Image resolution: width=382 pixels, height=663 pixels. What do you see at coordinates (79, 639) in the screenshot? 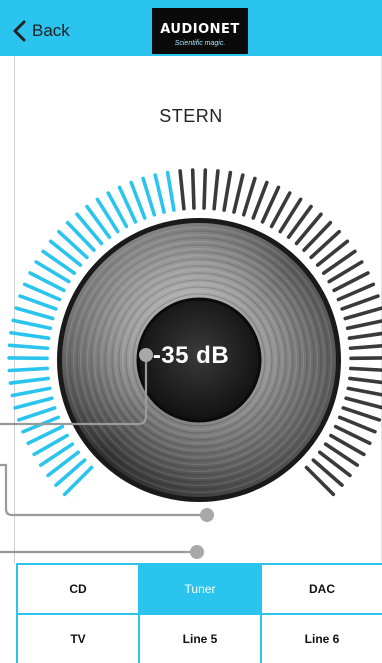
I see `source-button-tv: TV` at bounding box center [79, 639].